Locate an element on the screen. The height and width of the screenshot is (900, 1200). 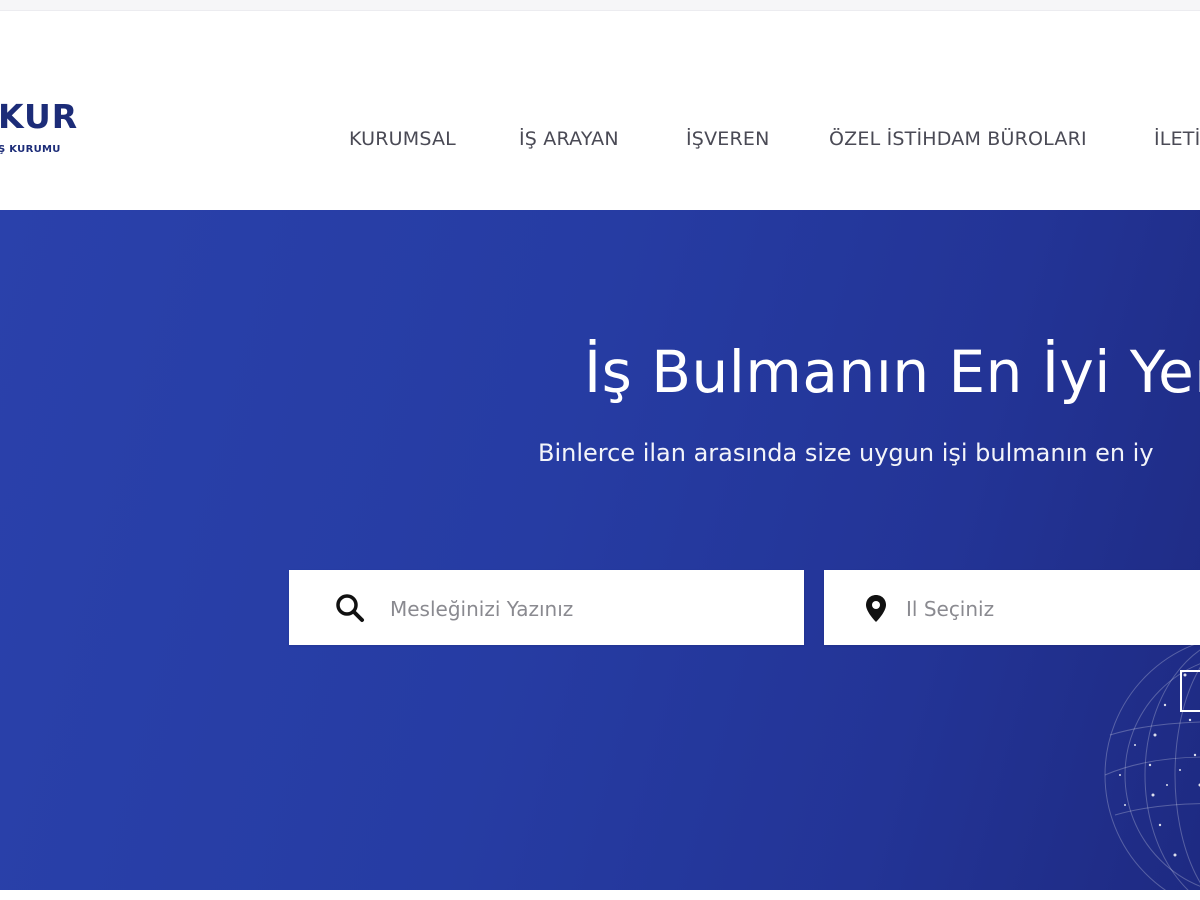
nav-item-ozel-istihdam-burolari: ÖZEL İSTİHDAM BÜROLARI is located at coordinates (958, 139).